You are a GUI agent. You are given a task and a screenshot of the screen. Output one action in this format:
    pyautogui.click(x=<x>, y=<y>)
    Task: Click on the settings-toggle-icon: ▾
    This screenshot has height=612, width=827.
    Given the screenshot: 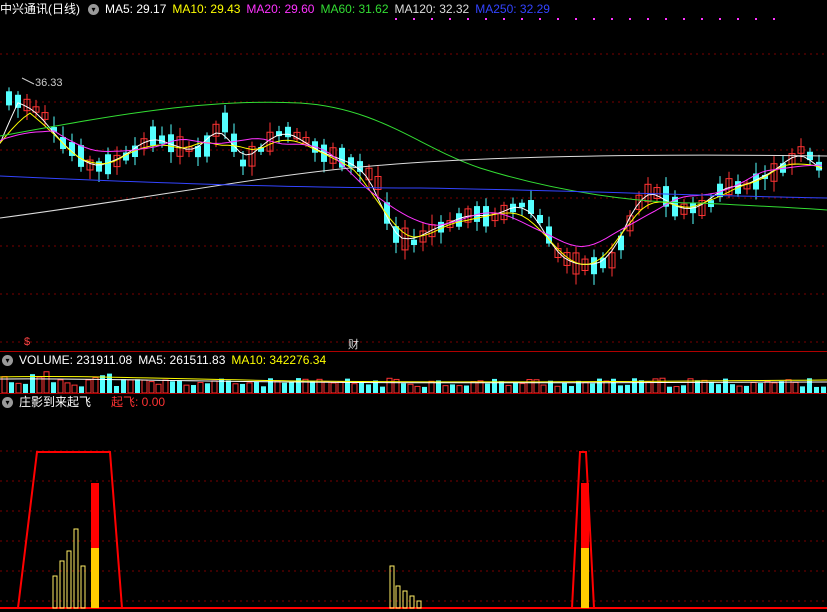 What is the action you would take?
    pyautogui.click(x=93, y=10)
    